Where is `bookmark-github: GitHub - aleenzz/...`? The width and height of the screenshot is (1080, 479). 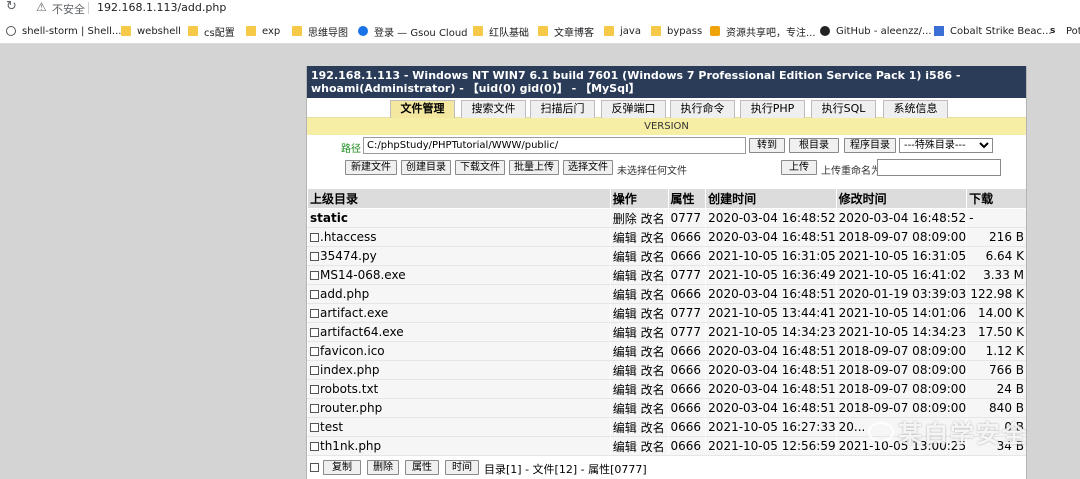 bookmark-github: GitHub - aleenzz/... is located at coordinates (876, 31).